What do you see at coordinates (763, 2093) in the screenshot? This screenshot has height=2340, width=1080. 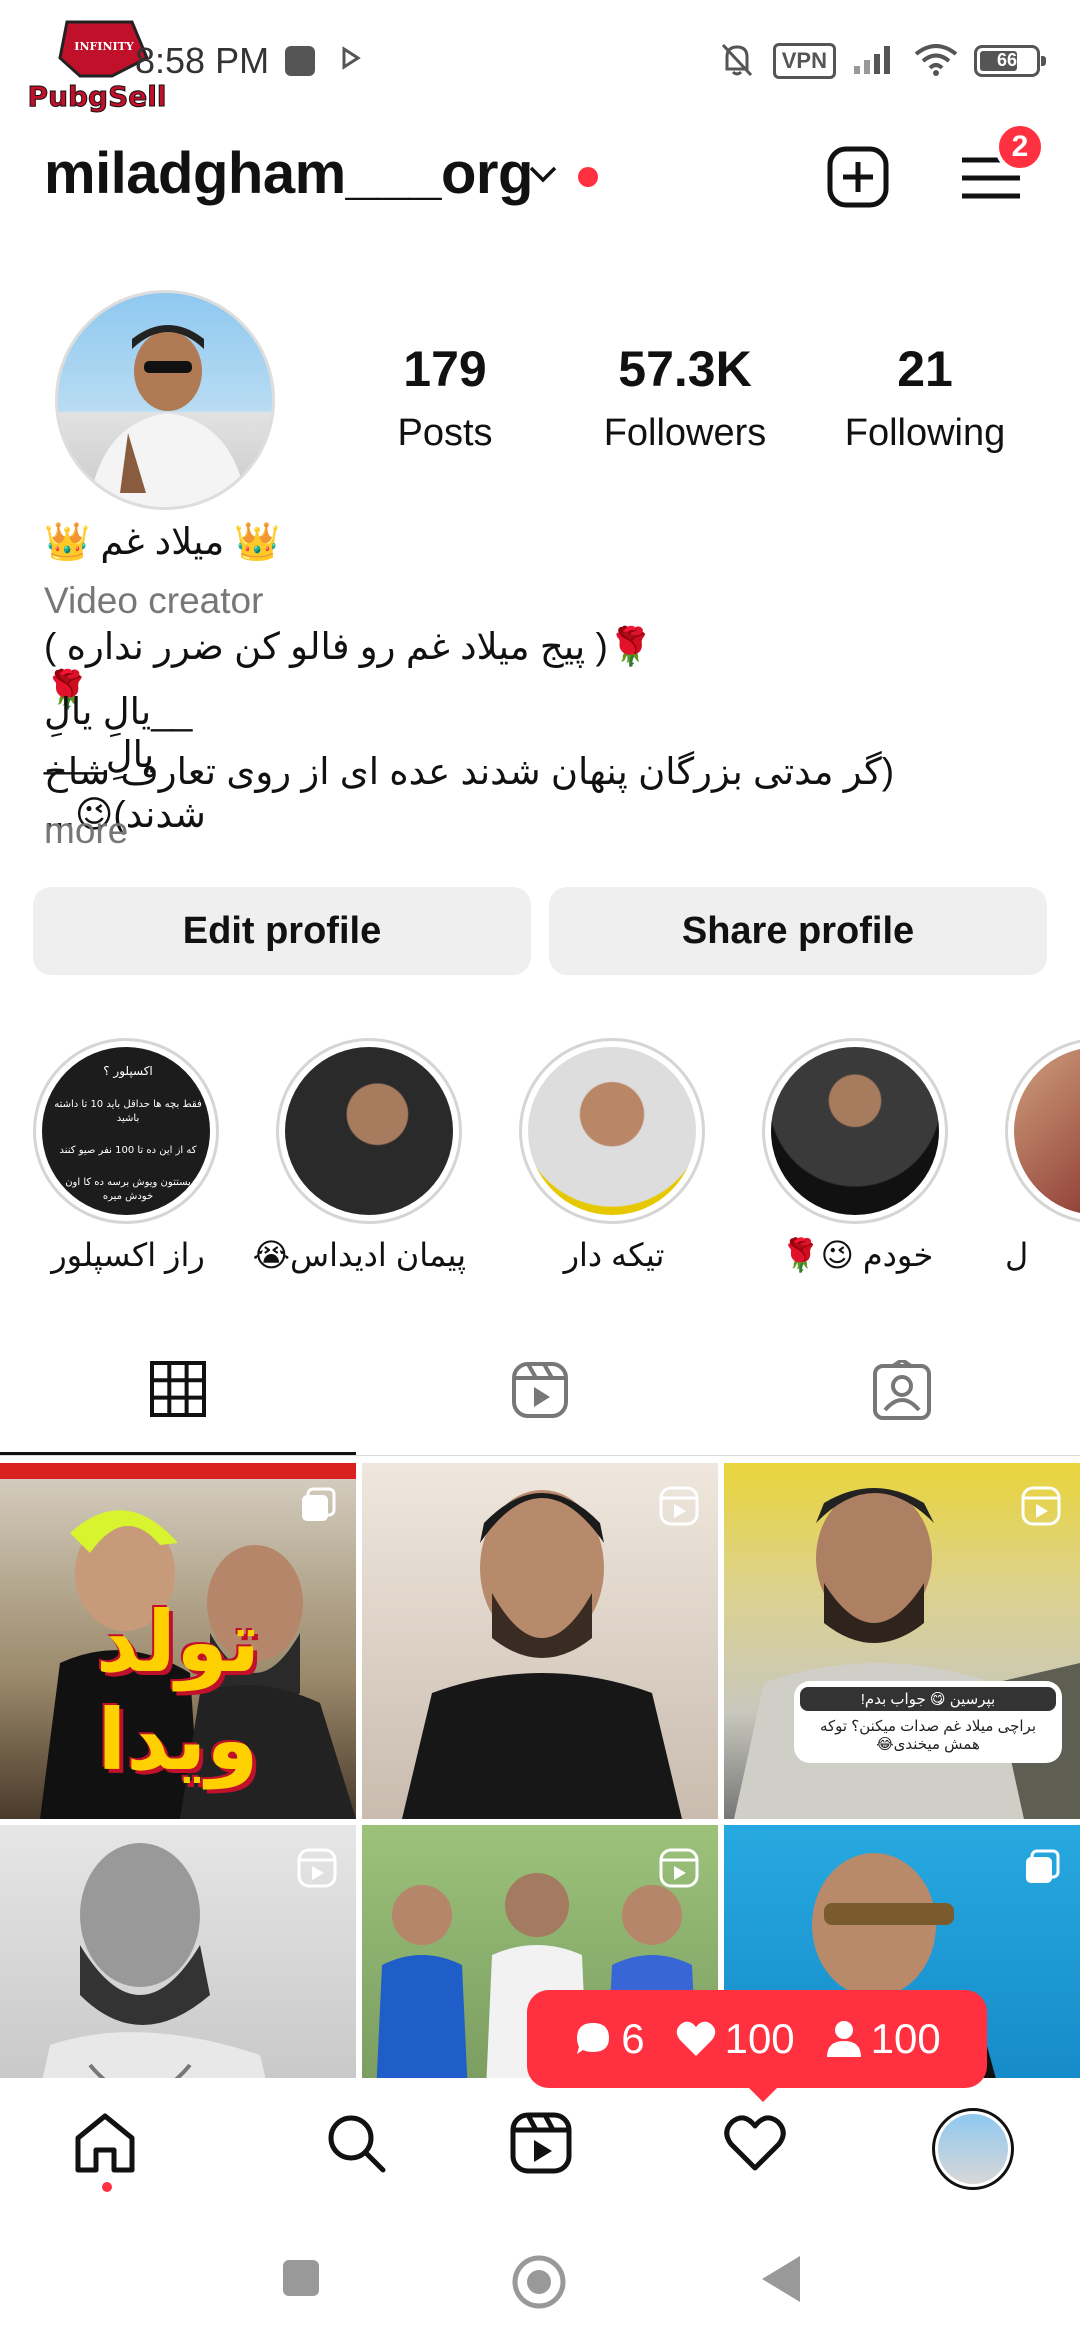 I see `notification-pointer` at bounding box center [763, 2093].